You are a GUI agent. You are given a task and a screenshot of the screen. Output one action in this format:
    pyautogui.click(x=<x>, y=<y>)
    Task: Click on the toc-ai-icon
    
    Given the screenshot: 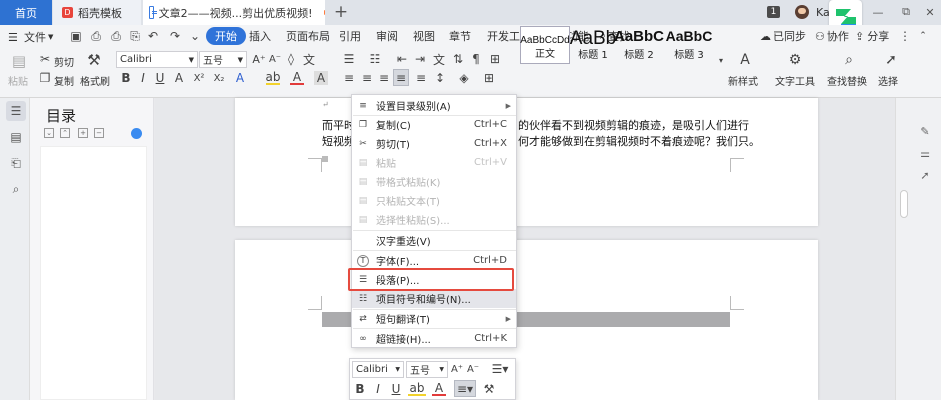 What is the action you would take?
    pyautogui.click(x=136, y=133)
    